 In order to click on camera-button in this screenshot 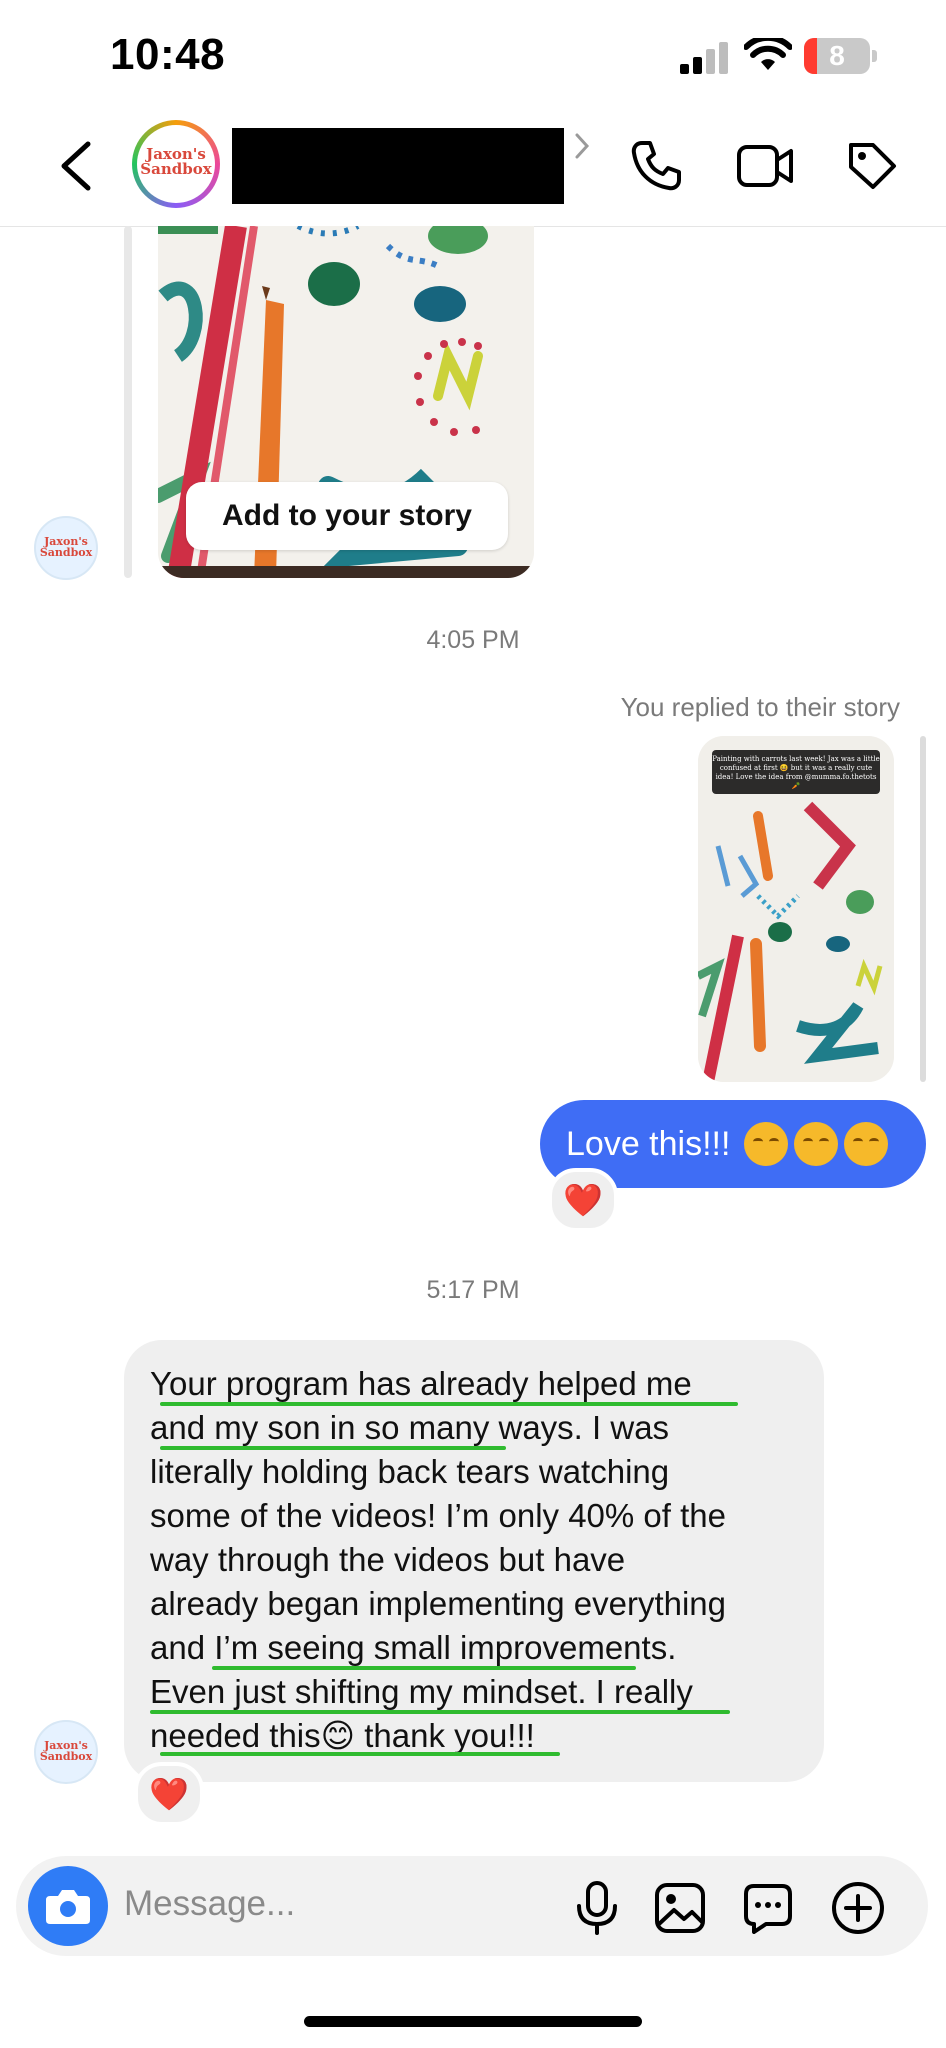, I will do `click(68, 1906)`.